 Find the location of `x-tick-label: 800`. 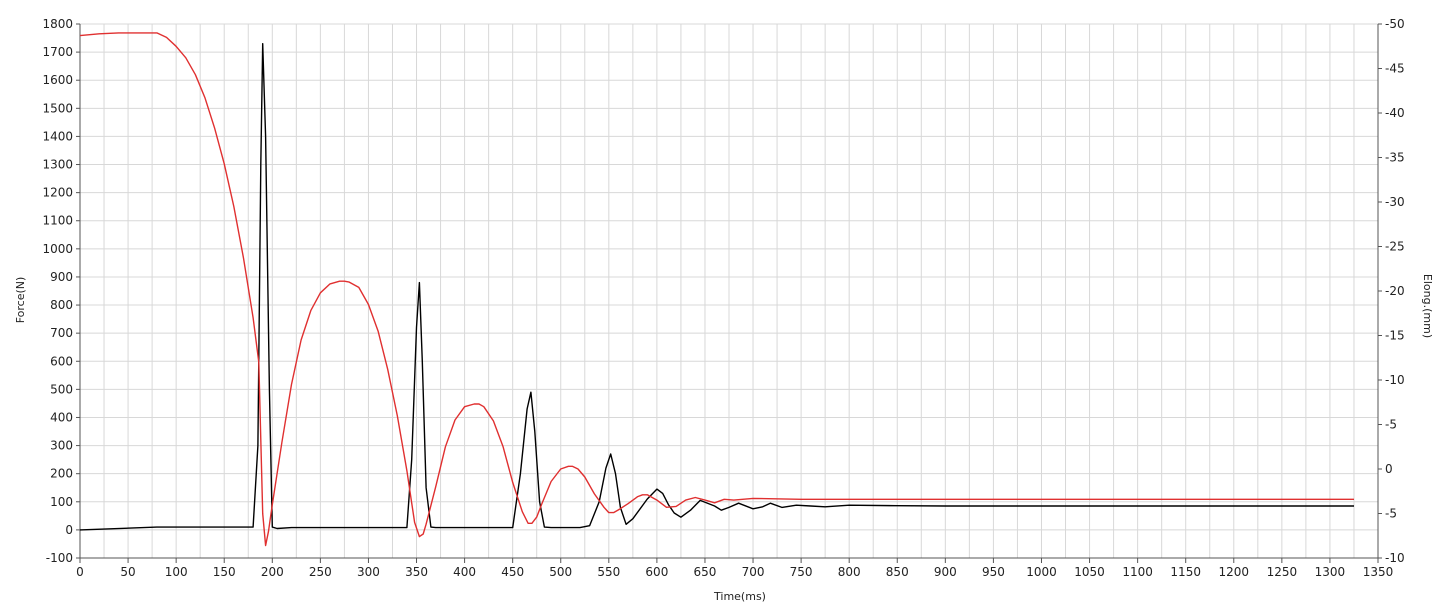

x-tick-label: 800 is located at coordinates (849, 572).